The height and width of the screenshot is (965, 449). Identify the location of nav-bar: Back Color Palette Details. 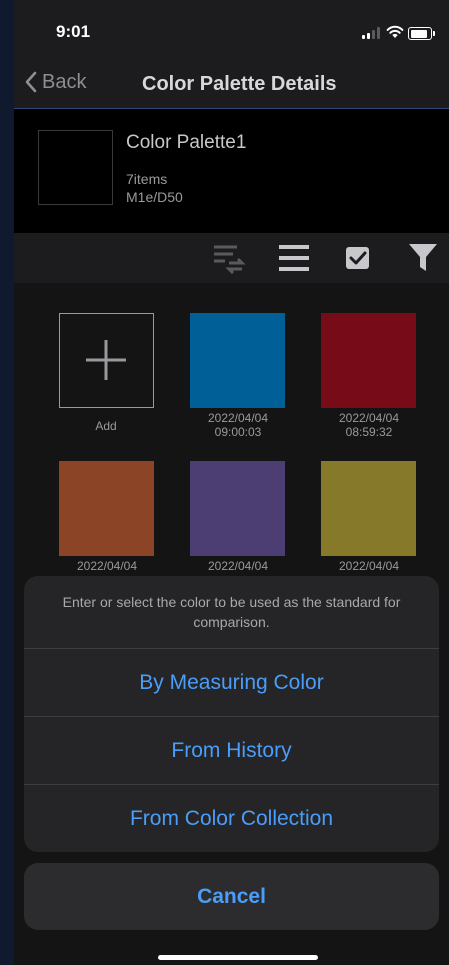
(231, 85).